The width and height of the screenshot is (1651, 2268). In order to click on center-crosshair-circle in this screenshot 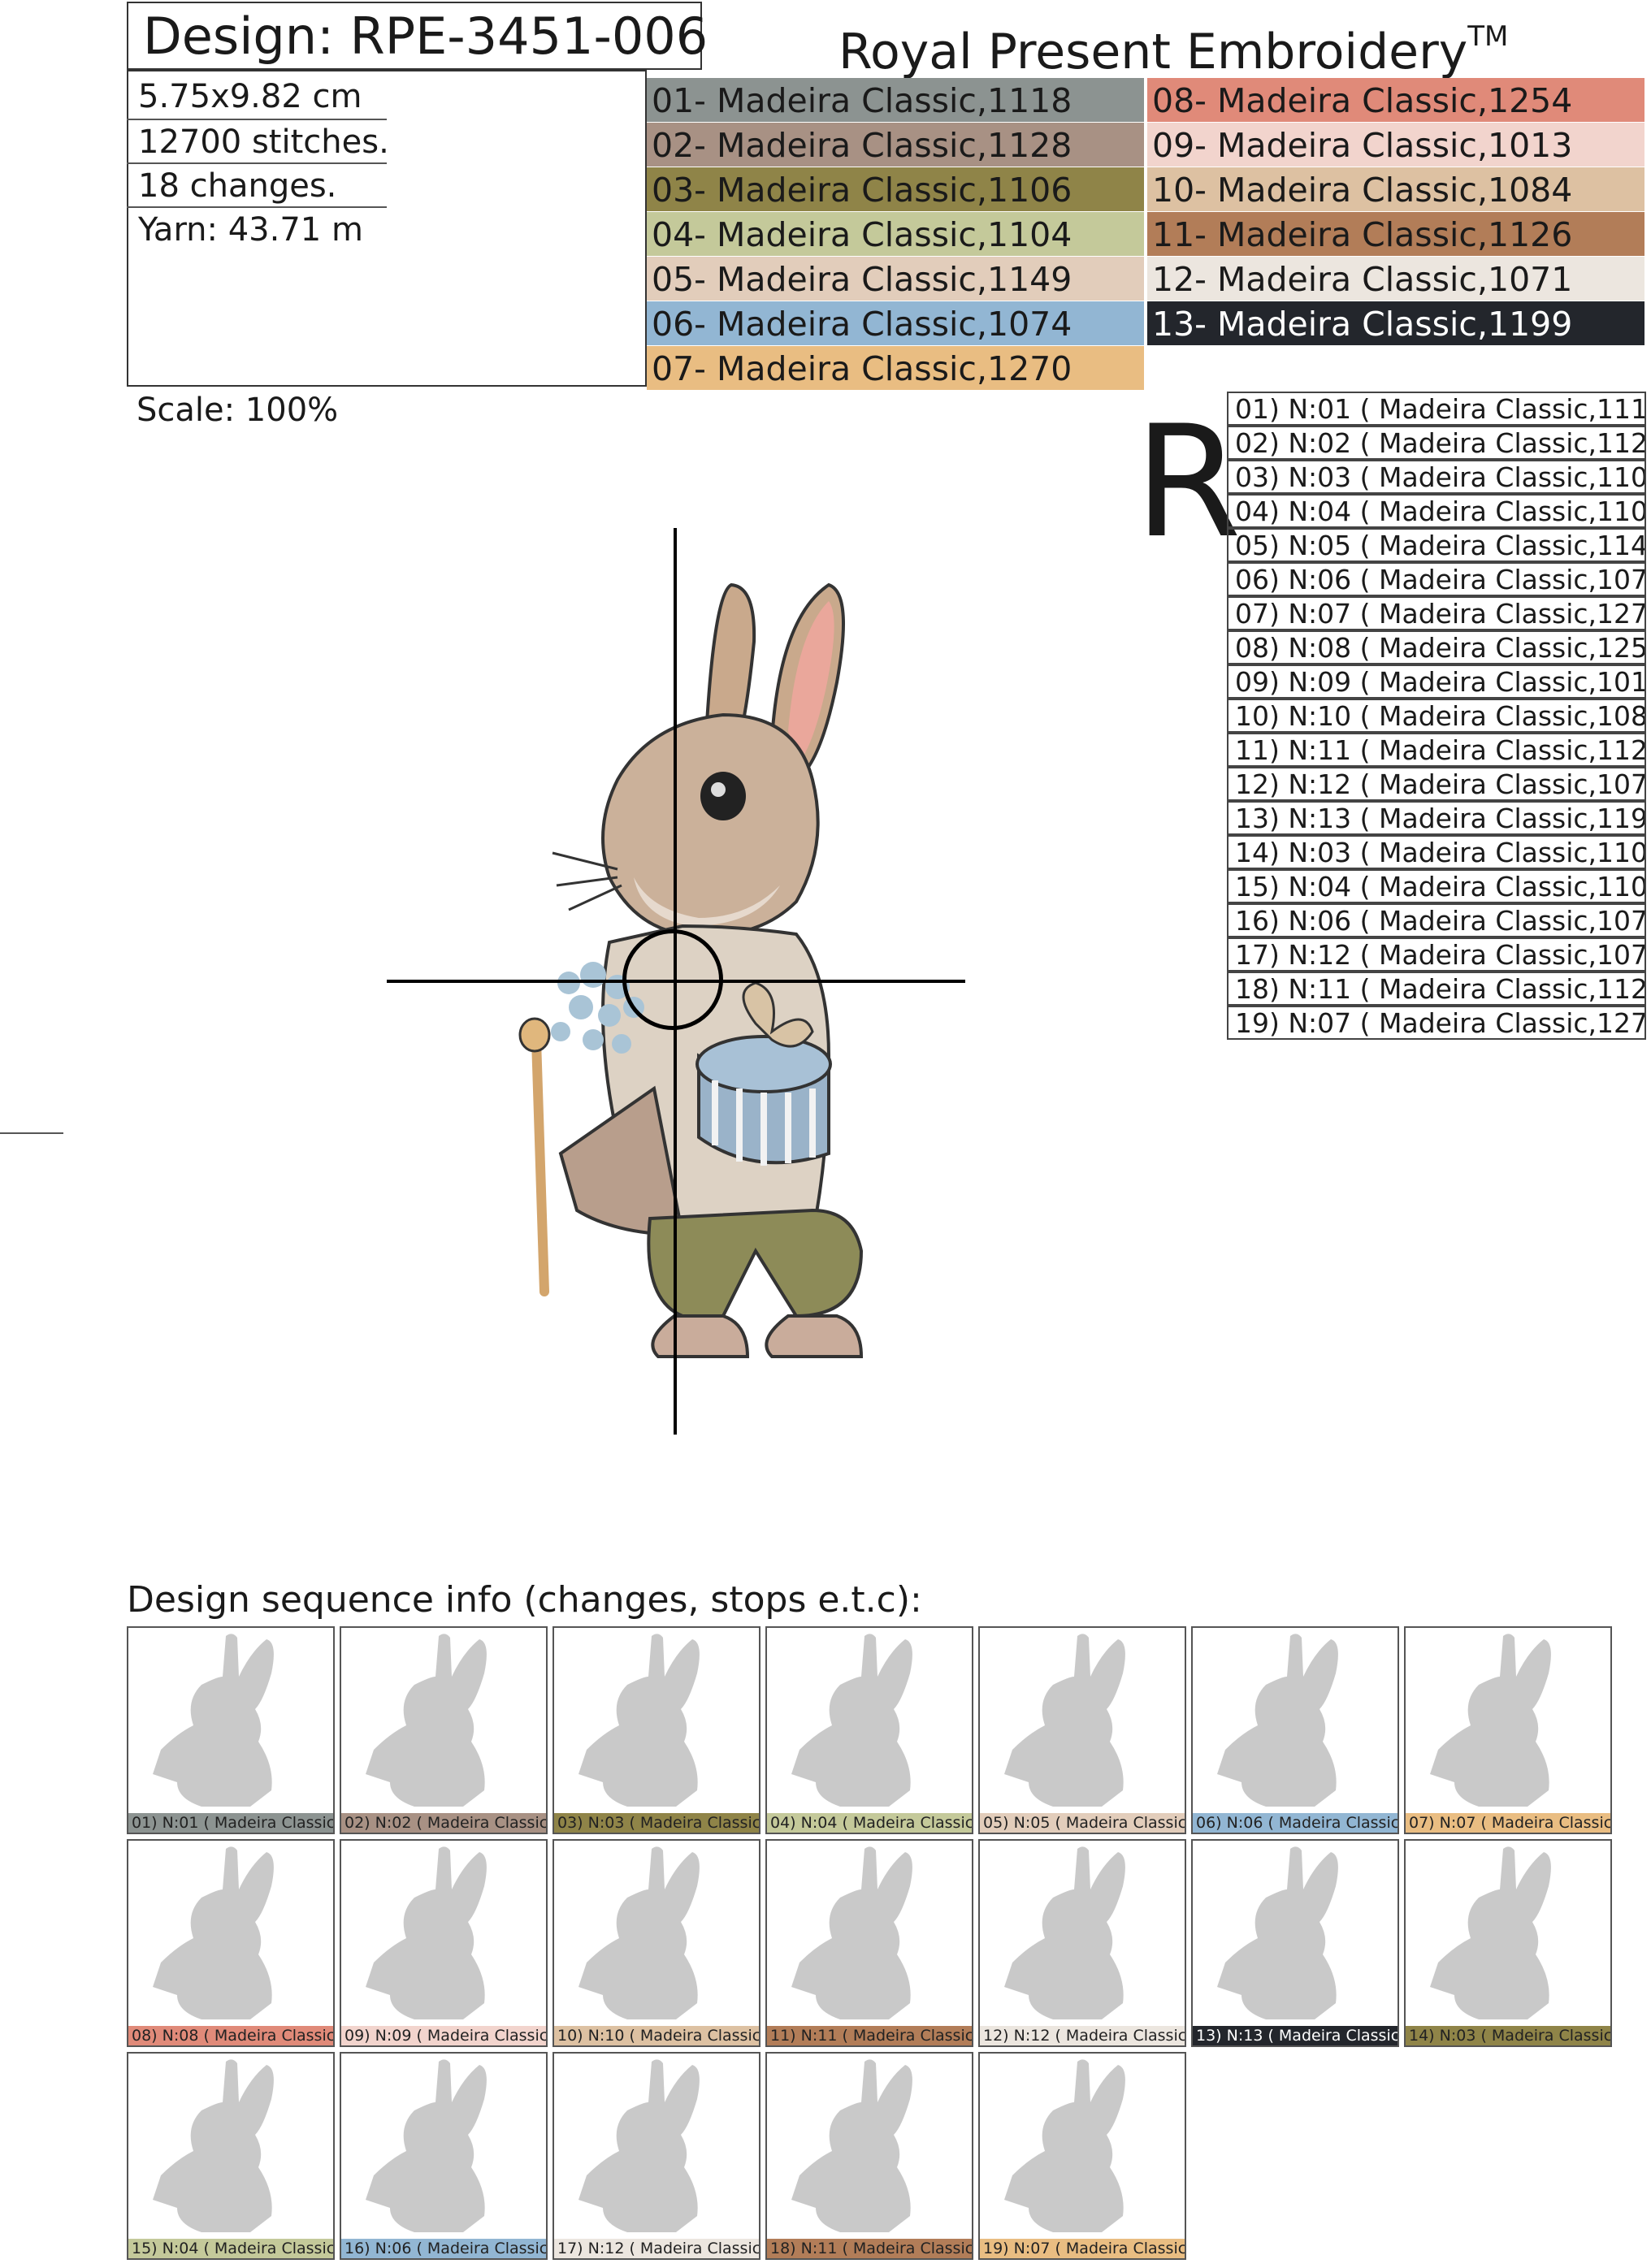, I will do `click(672, 980)`.